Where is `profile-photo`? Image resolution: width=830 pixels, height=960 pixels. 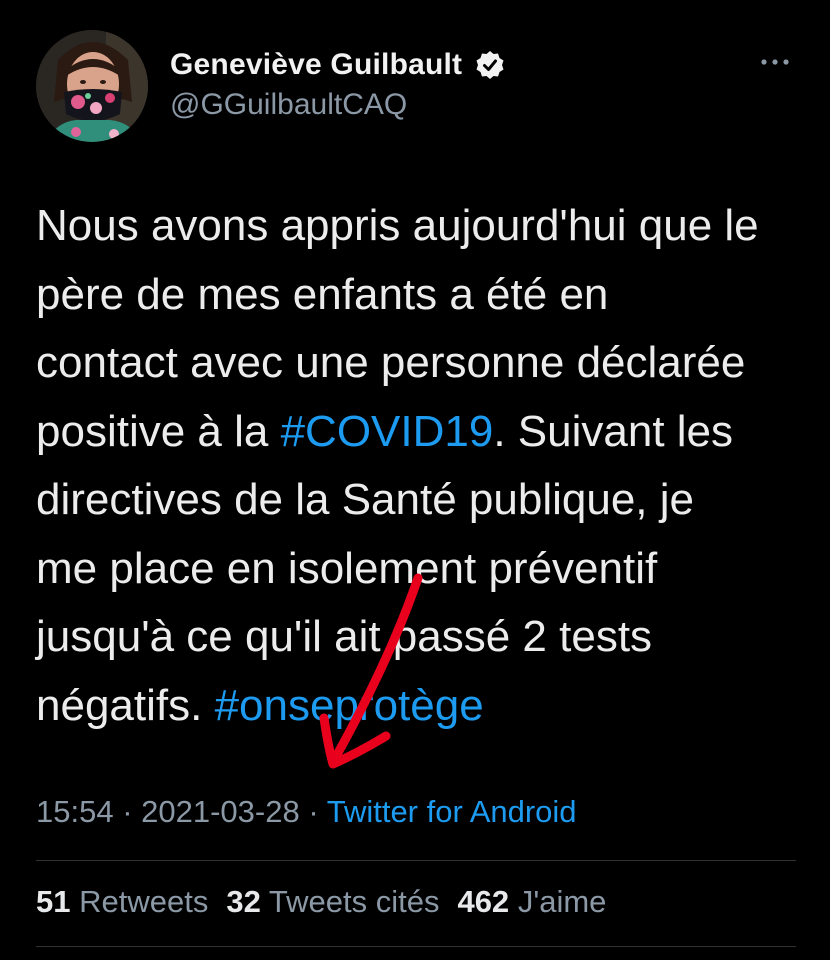 profile-photo is located at coordinates (92, 86).